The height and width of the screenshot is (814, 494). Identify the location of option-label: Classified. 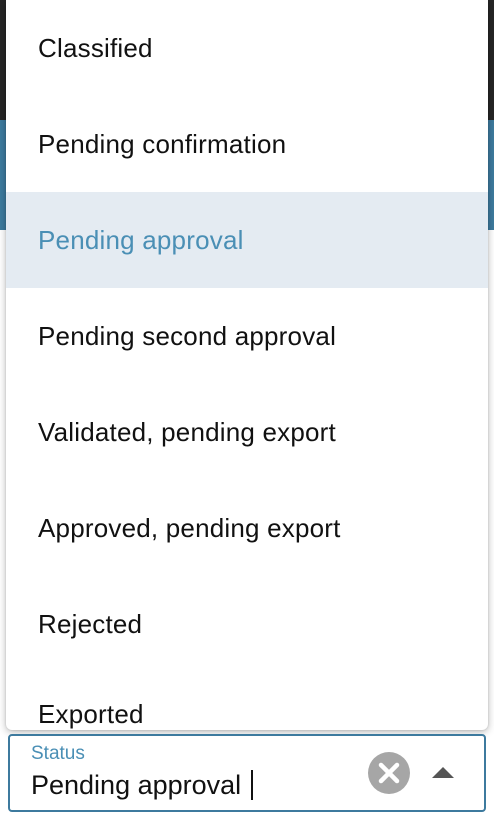
(95, 47).